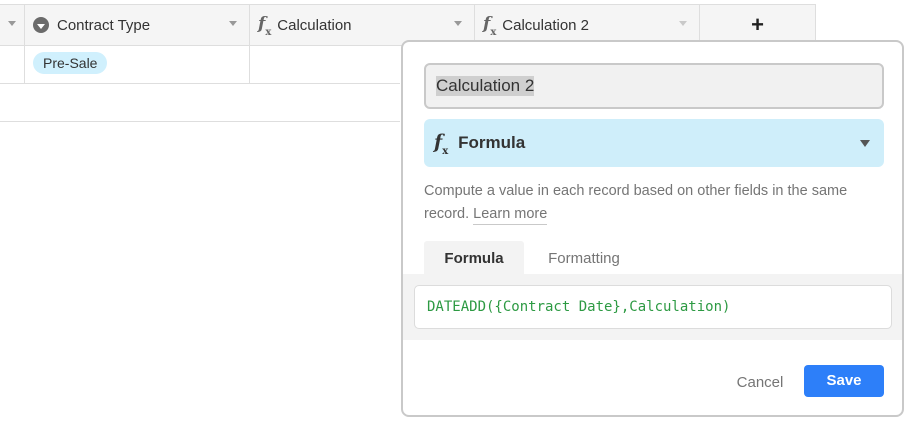 This screenshot has height=426, width=918. I want to click on column-header-label: Calculation, so click(314, 25).